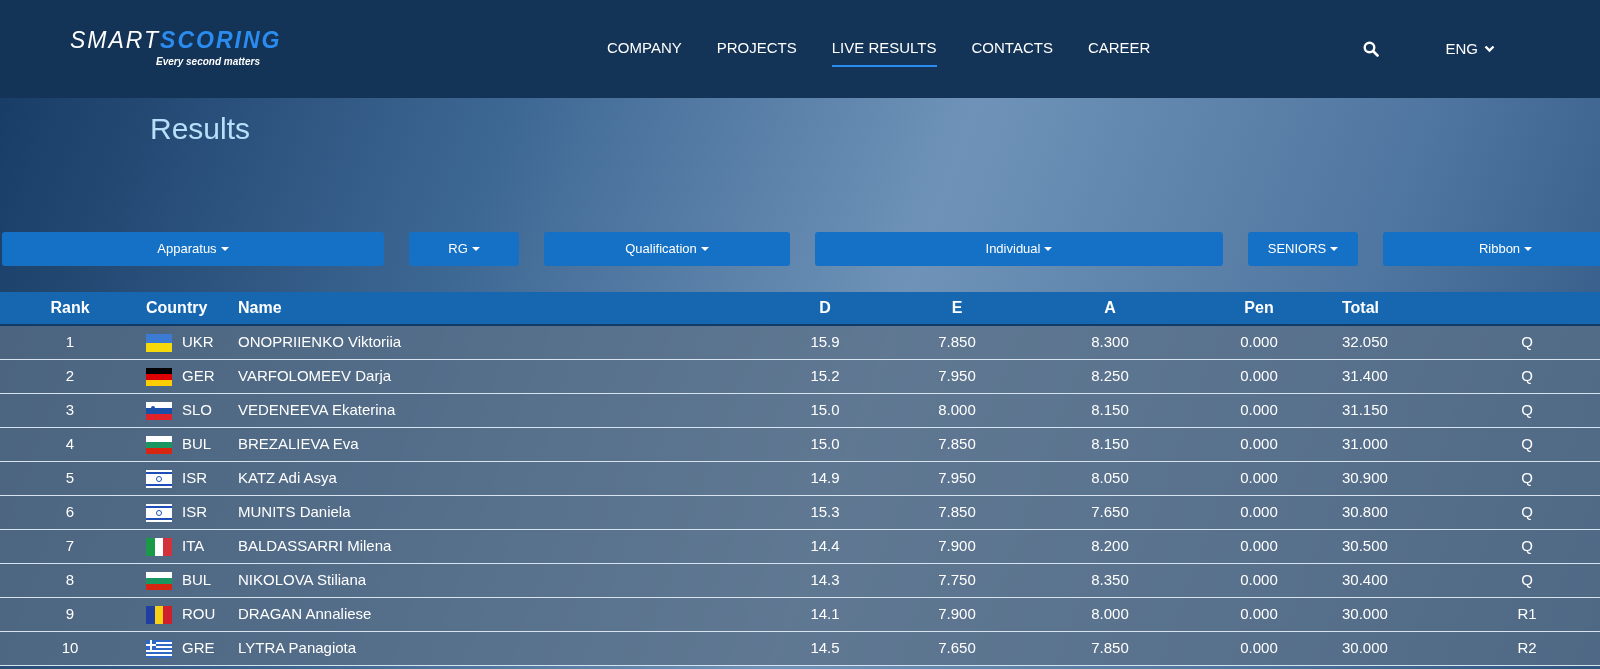 This screenshot has width=1600, height=669. Describe the element at coordinates (288, 478) in the screenshot. I see `athlete-name: KATZ Adi Asya` at that location.